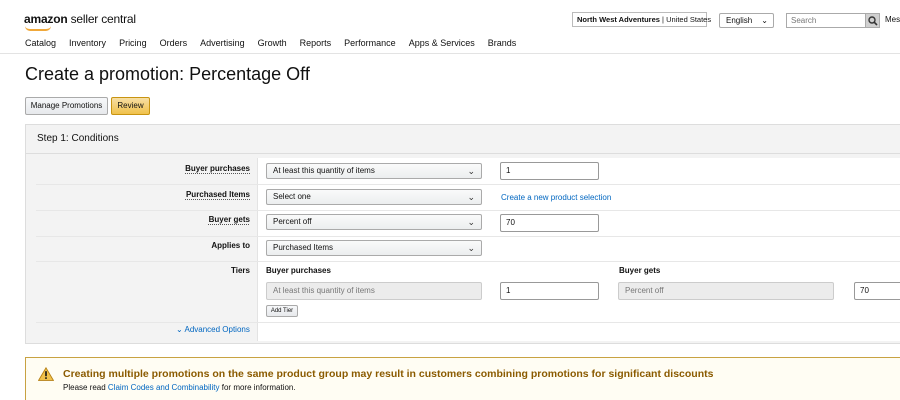 This screenshot has width=900, height=400. I want to click on select-value: Select one, so click(292, 196).